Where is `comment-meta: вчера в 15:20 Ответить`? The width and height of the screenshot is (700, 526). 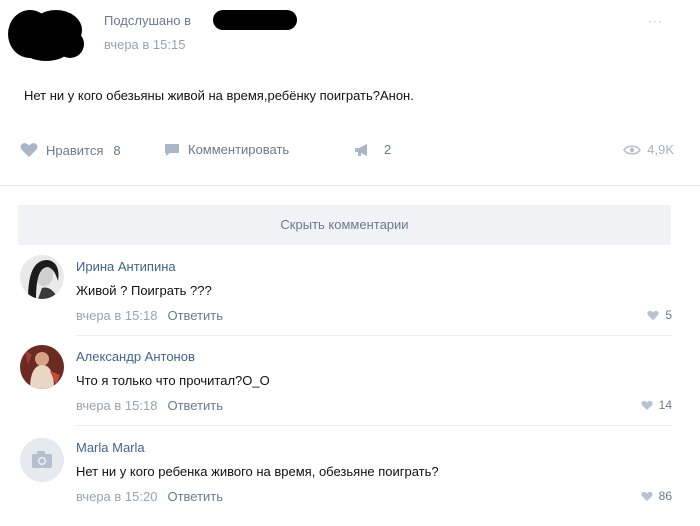
comment-meta: вчера в 15:20 Ответить is located at coordinates (149, 496).